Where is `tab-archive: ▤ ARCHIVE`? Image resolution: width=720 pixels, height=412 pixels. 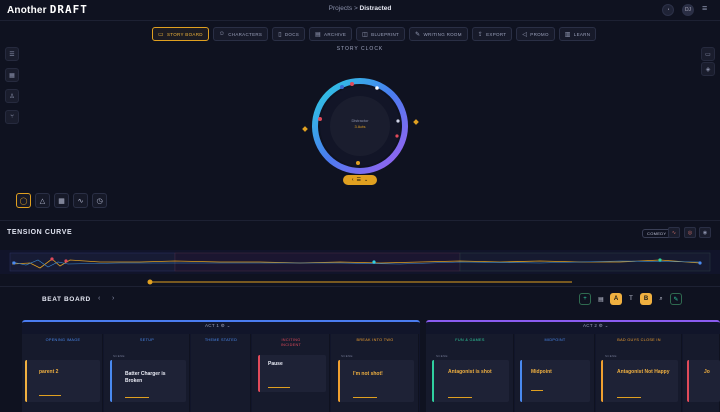 tab-archive: ▤ ARCHIVE is located at coordinates (331, 34).